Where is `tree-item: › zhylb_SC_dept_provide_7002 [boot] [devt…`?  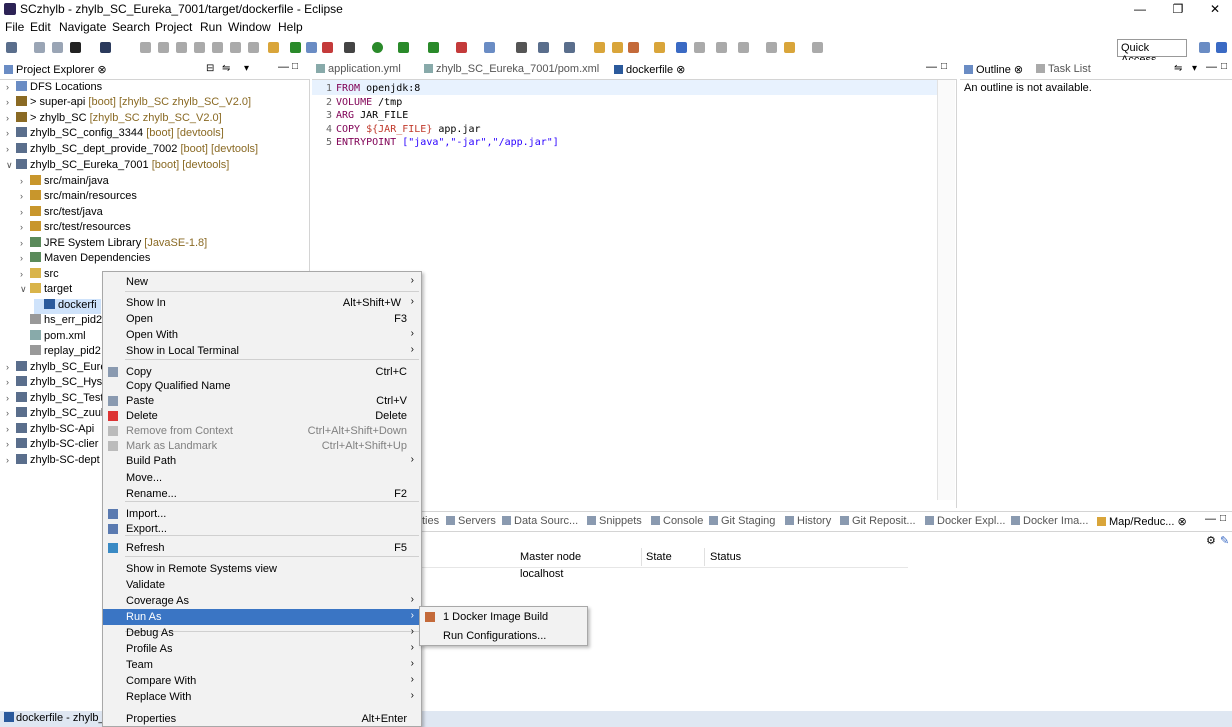 tree-item: › zhylb_SC_dept_provide_7002 [boot] [devt… is located at coordinates (132, 150).